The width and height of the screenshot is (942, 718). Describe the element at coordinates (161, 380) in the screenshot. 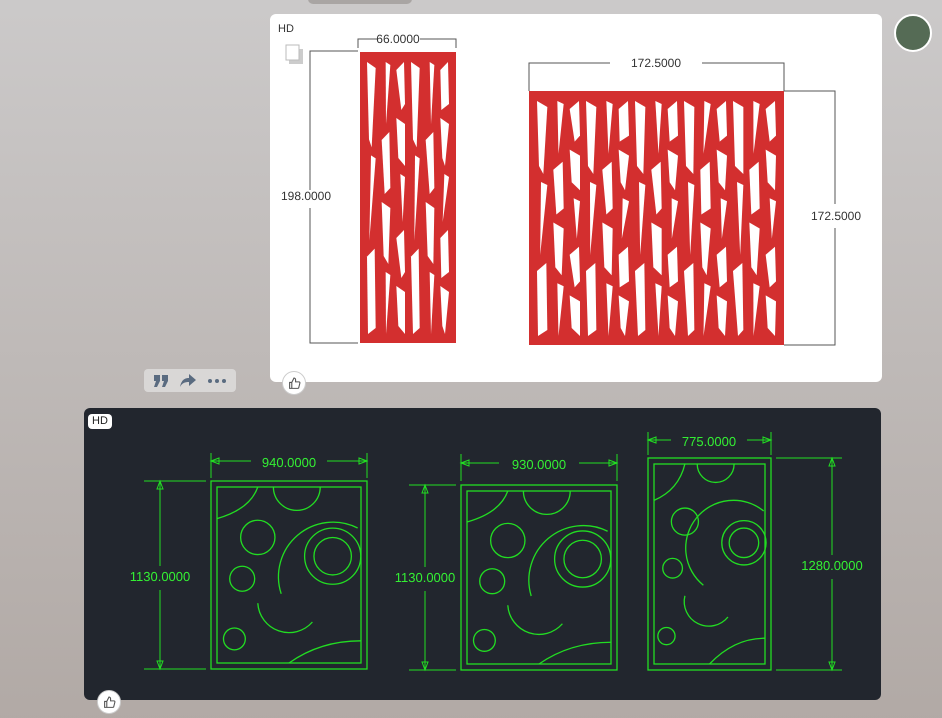

I see `quote-icon` at that location.